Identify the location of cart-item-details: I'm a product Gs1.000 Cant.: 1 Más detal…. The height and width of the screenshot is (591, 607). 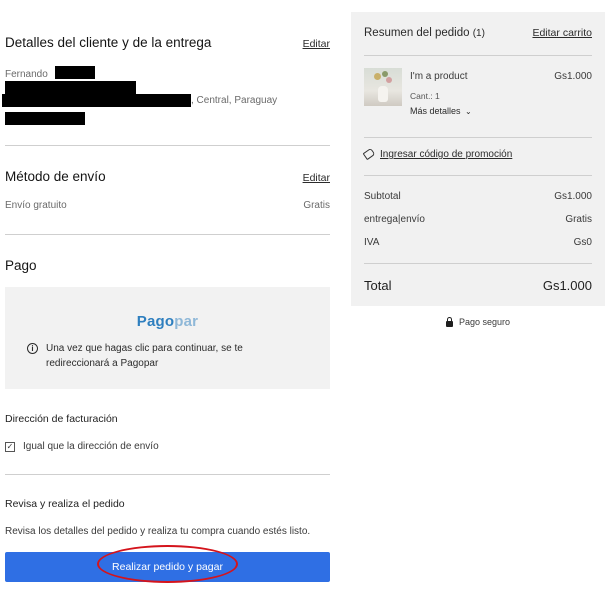
(501, 92).